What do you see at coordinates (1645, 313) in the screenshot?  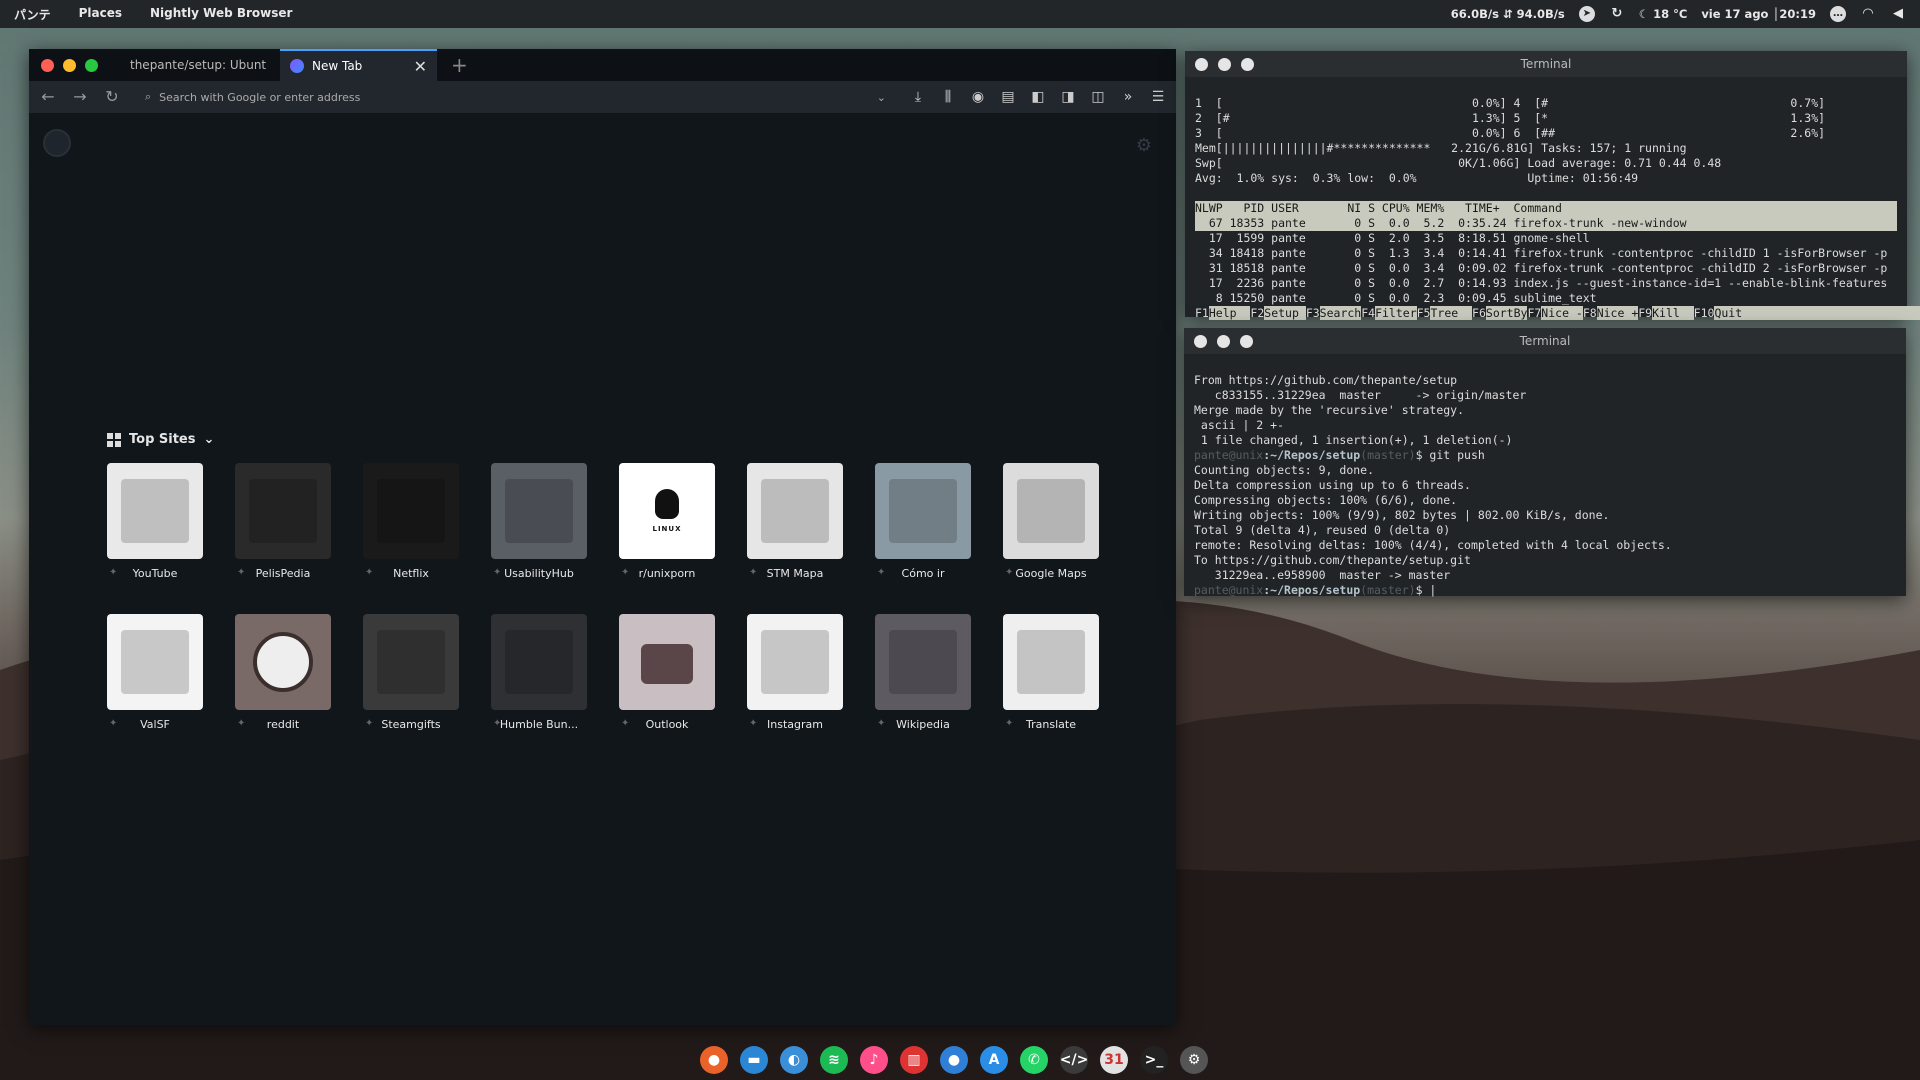 I see `fkey-number: F9` at bounding box center [1645, 313].